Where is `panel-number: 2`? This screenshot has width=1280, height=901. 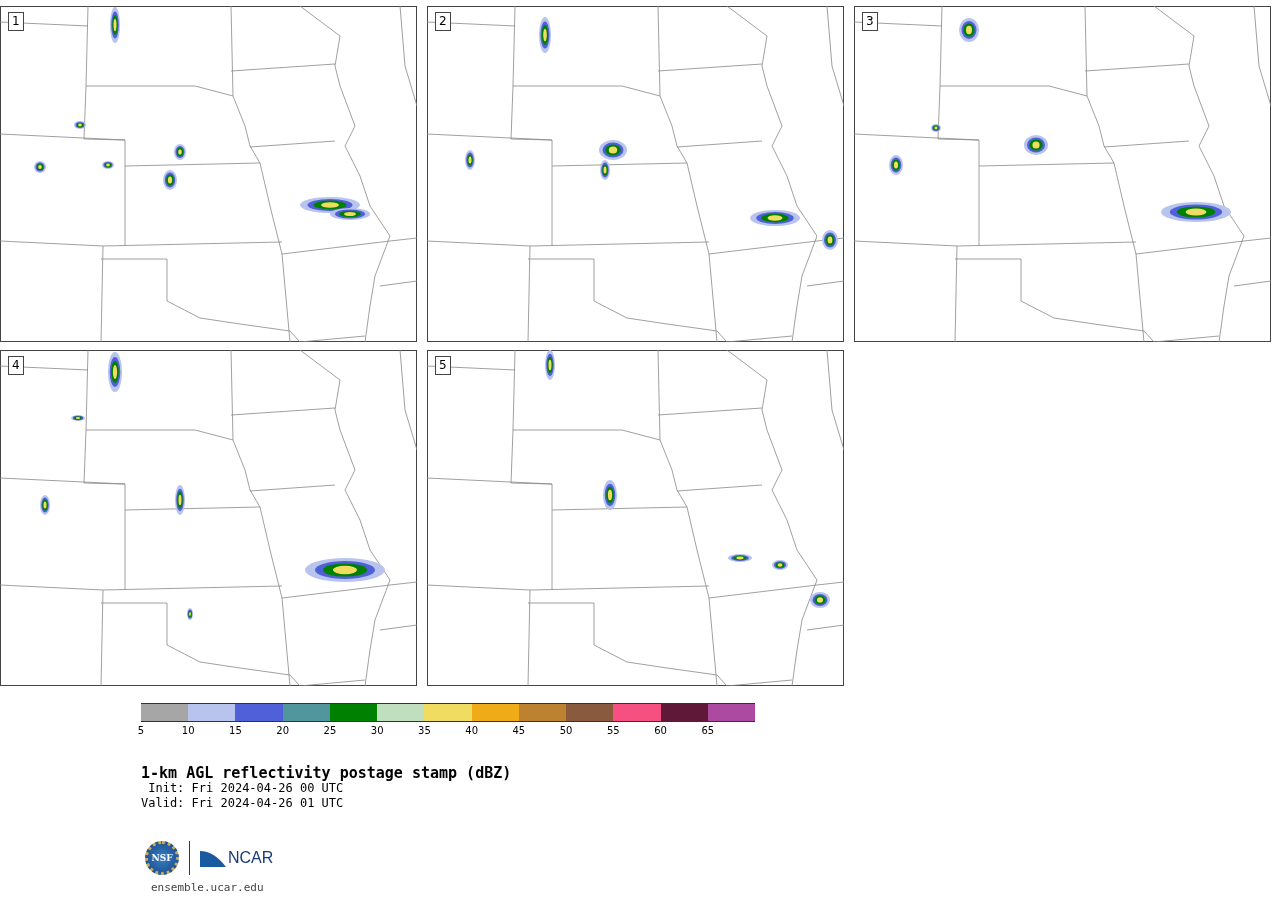
panel-number: 2 is located at coordinates (443, 21).